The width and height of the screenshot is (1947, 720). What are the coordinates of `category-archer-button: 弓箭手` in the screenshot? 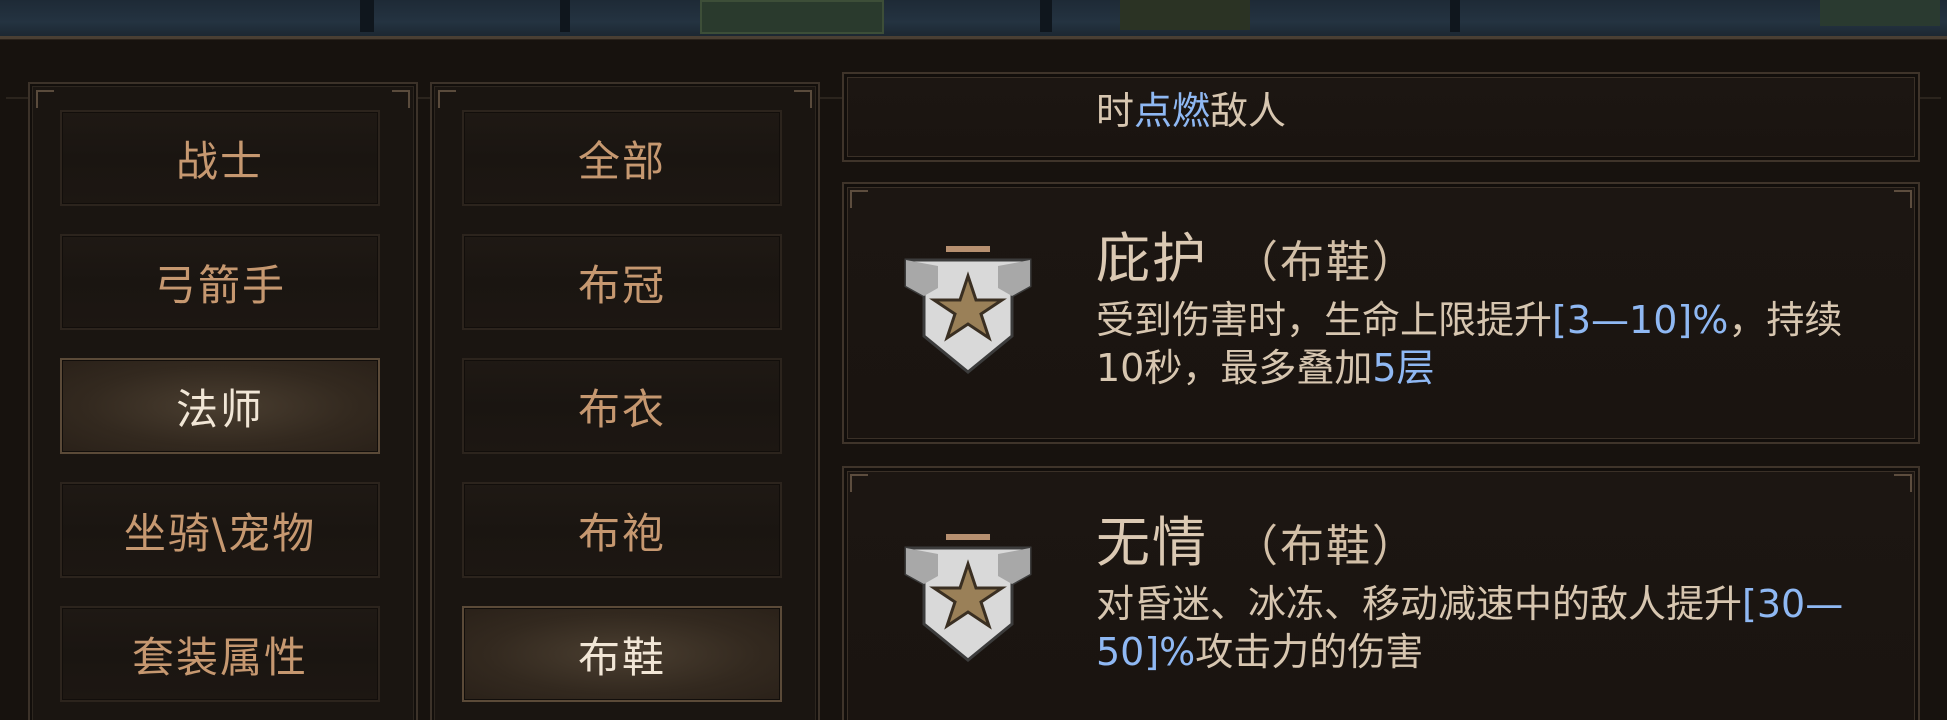 It's located at (220, 282).